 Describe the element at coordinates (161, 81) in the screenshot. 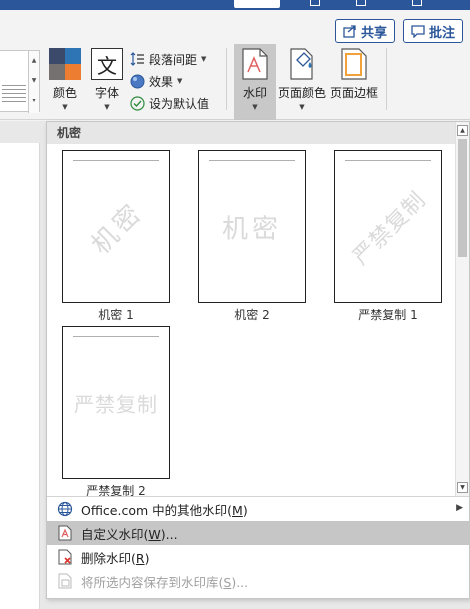

I see `effects-label: 效果` at that location.